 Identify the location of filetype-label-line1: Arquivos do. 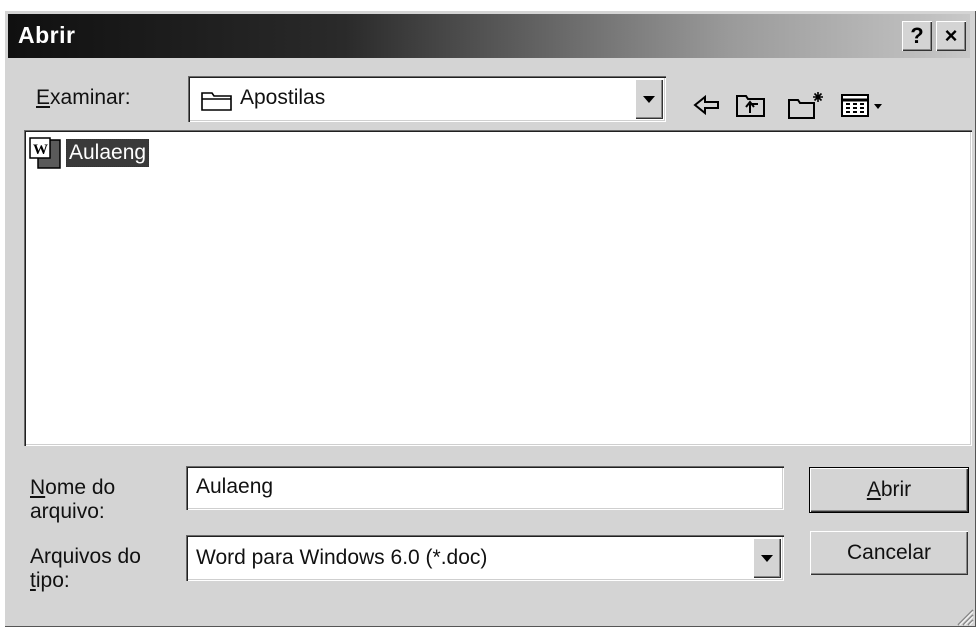
(85, 556).